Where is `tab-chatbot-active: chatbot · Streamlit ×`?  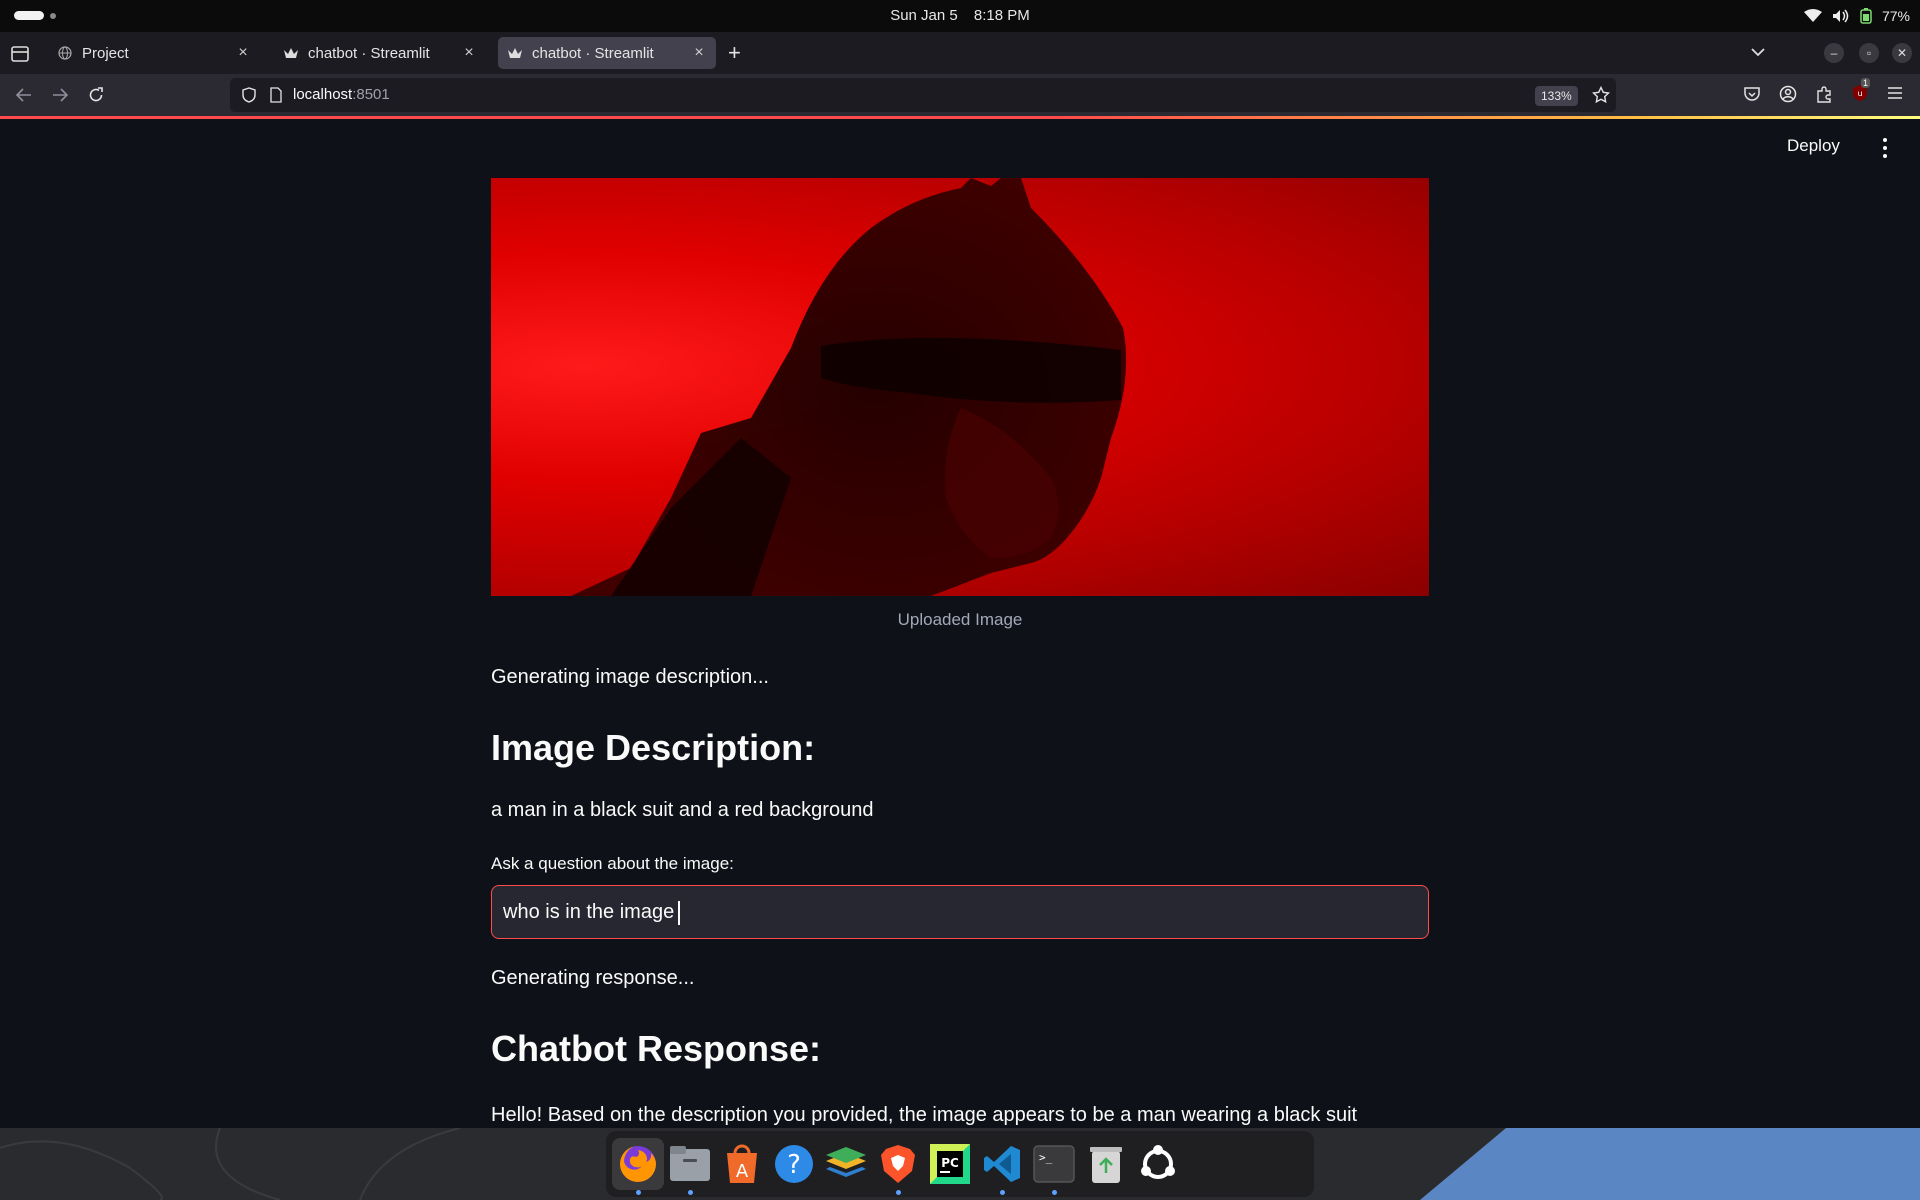
tab-chatbot-active: chatbot · Streamlit × is located at coordinates (607, 53).